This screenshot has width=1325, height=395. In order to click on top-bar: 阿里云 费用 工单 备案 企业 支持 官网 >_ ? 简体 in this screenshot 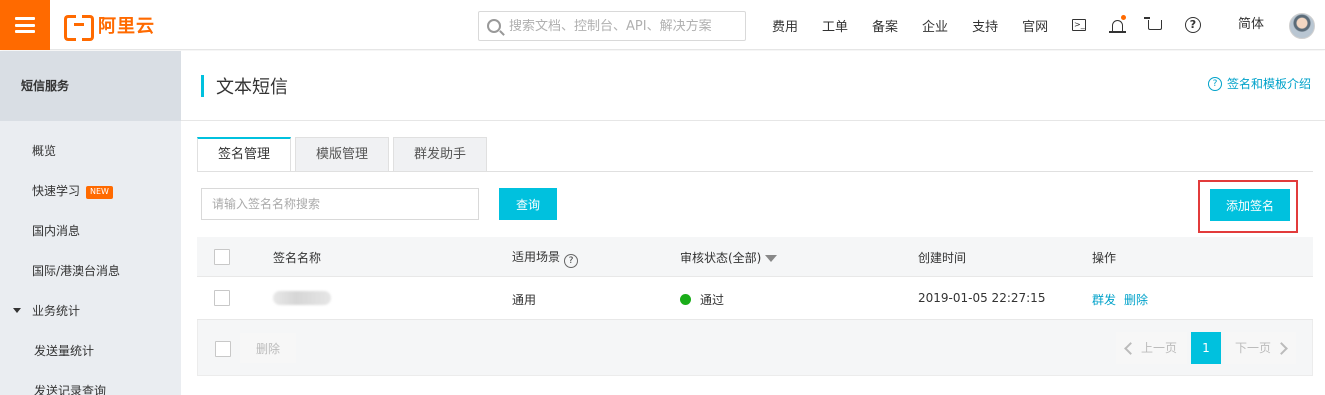, I will do `click(662, 25)`.